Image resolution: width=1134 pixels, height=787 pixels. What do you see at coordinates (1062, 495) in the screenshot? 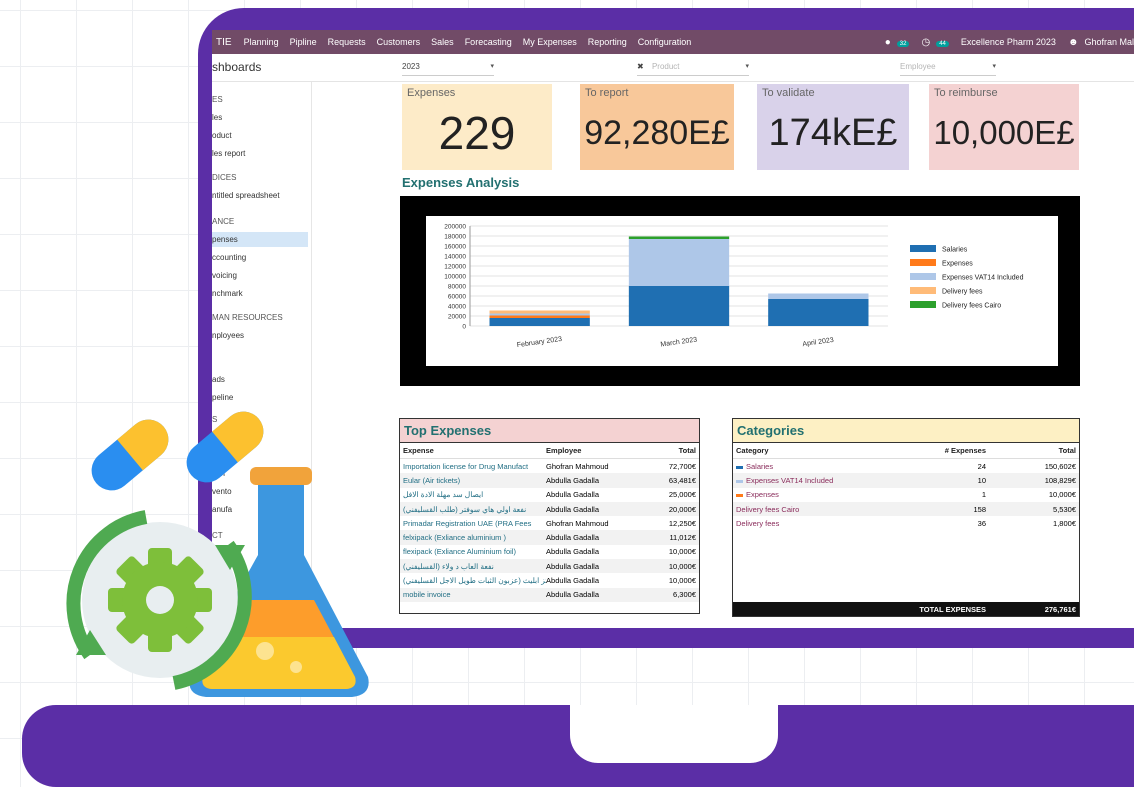
I see `category-total: 10,000€` at bounding box center [1062, 495].